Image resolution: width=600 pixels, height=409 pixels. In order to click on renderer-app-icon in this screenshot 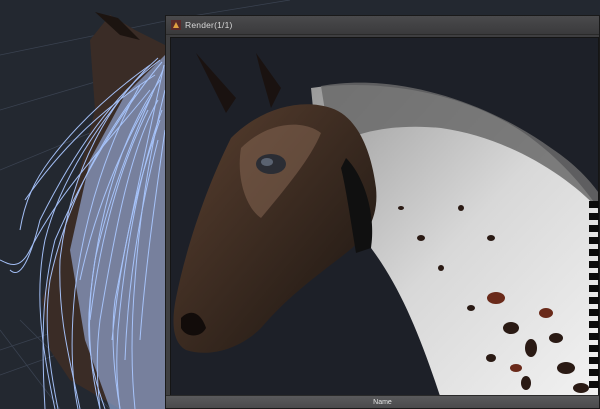, I will do `click(175, 25)`.